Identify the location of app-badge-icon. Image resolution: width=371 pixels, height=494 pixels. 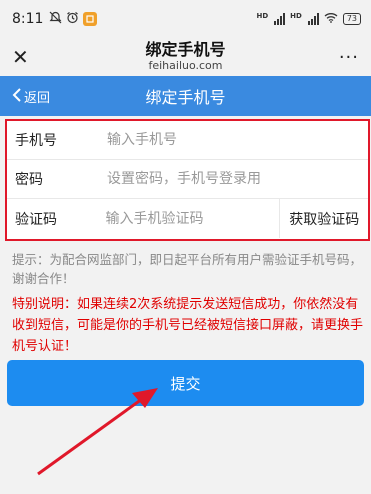
(90, 19).